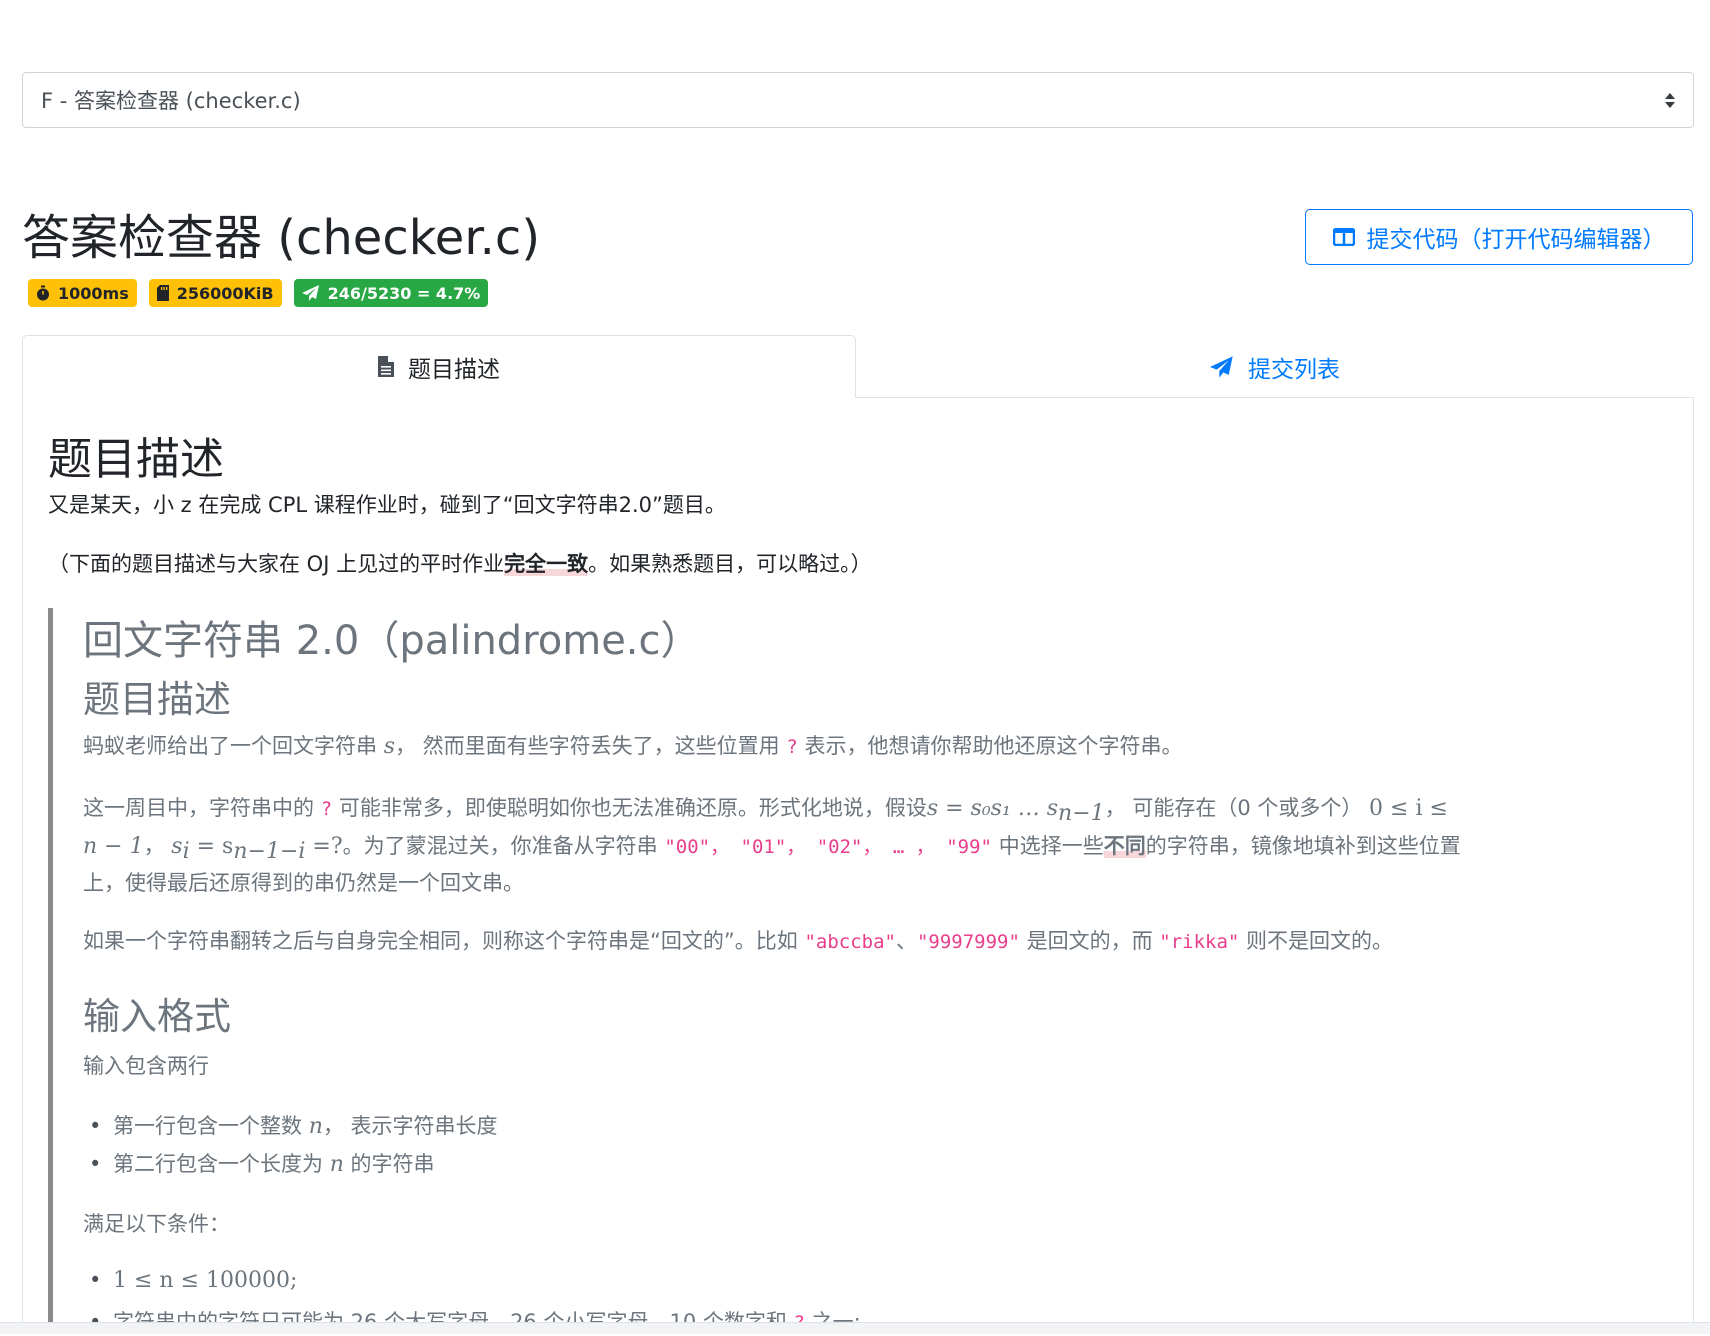  What do you see at coordinates (454, 369) in the screenshot?
I see `tab-description-label: 题目描述` at bounding box center [454, 369].